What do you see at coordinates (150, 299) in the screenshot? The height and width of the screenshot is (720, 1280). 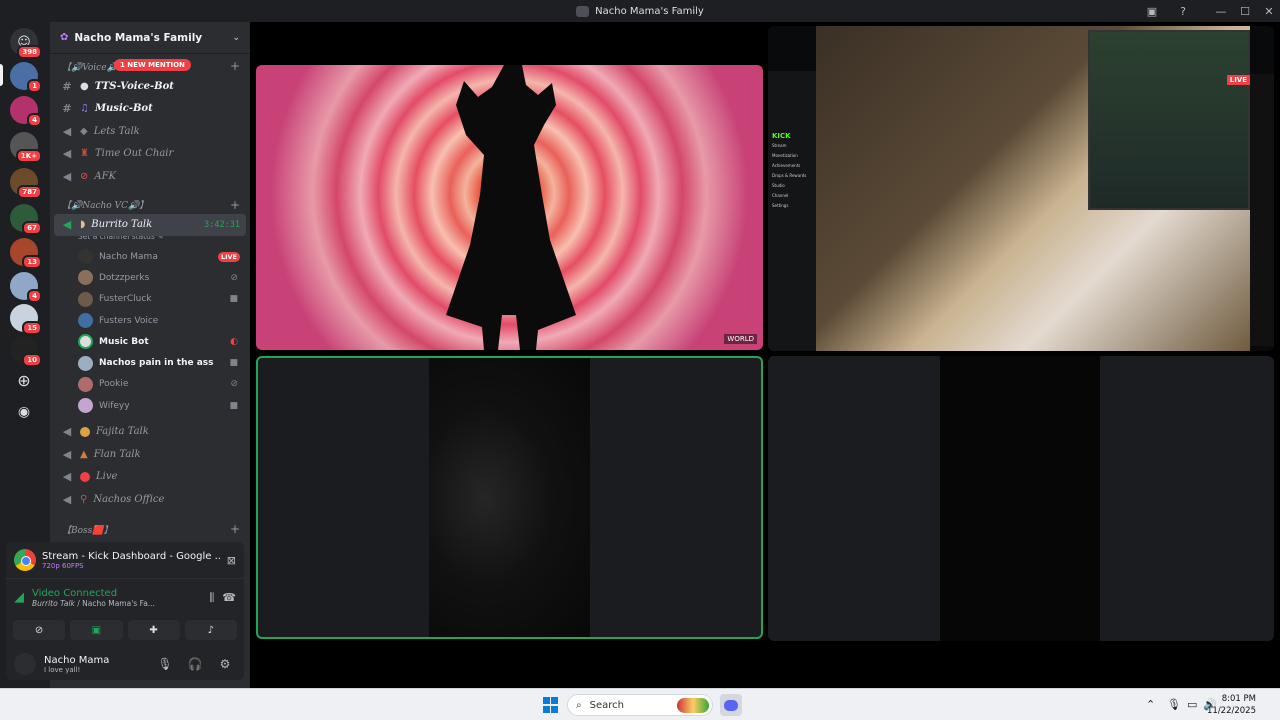 I see `voice-user: FusterCluck ■` at bounding box center [150, 299].